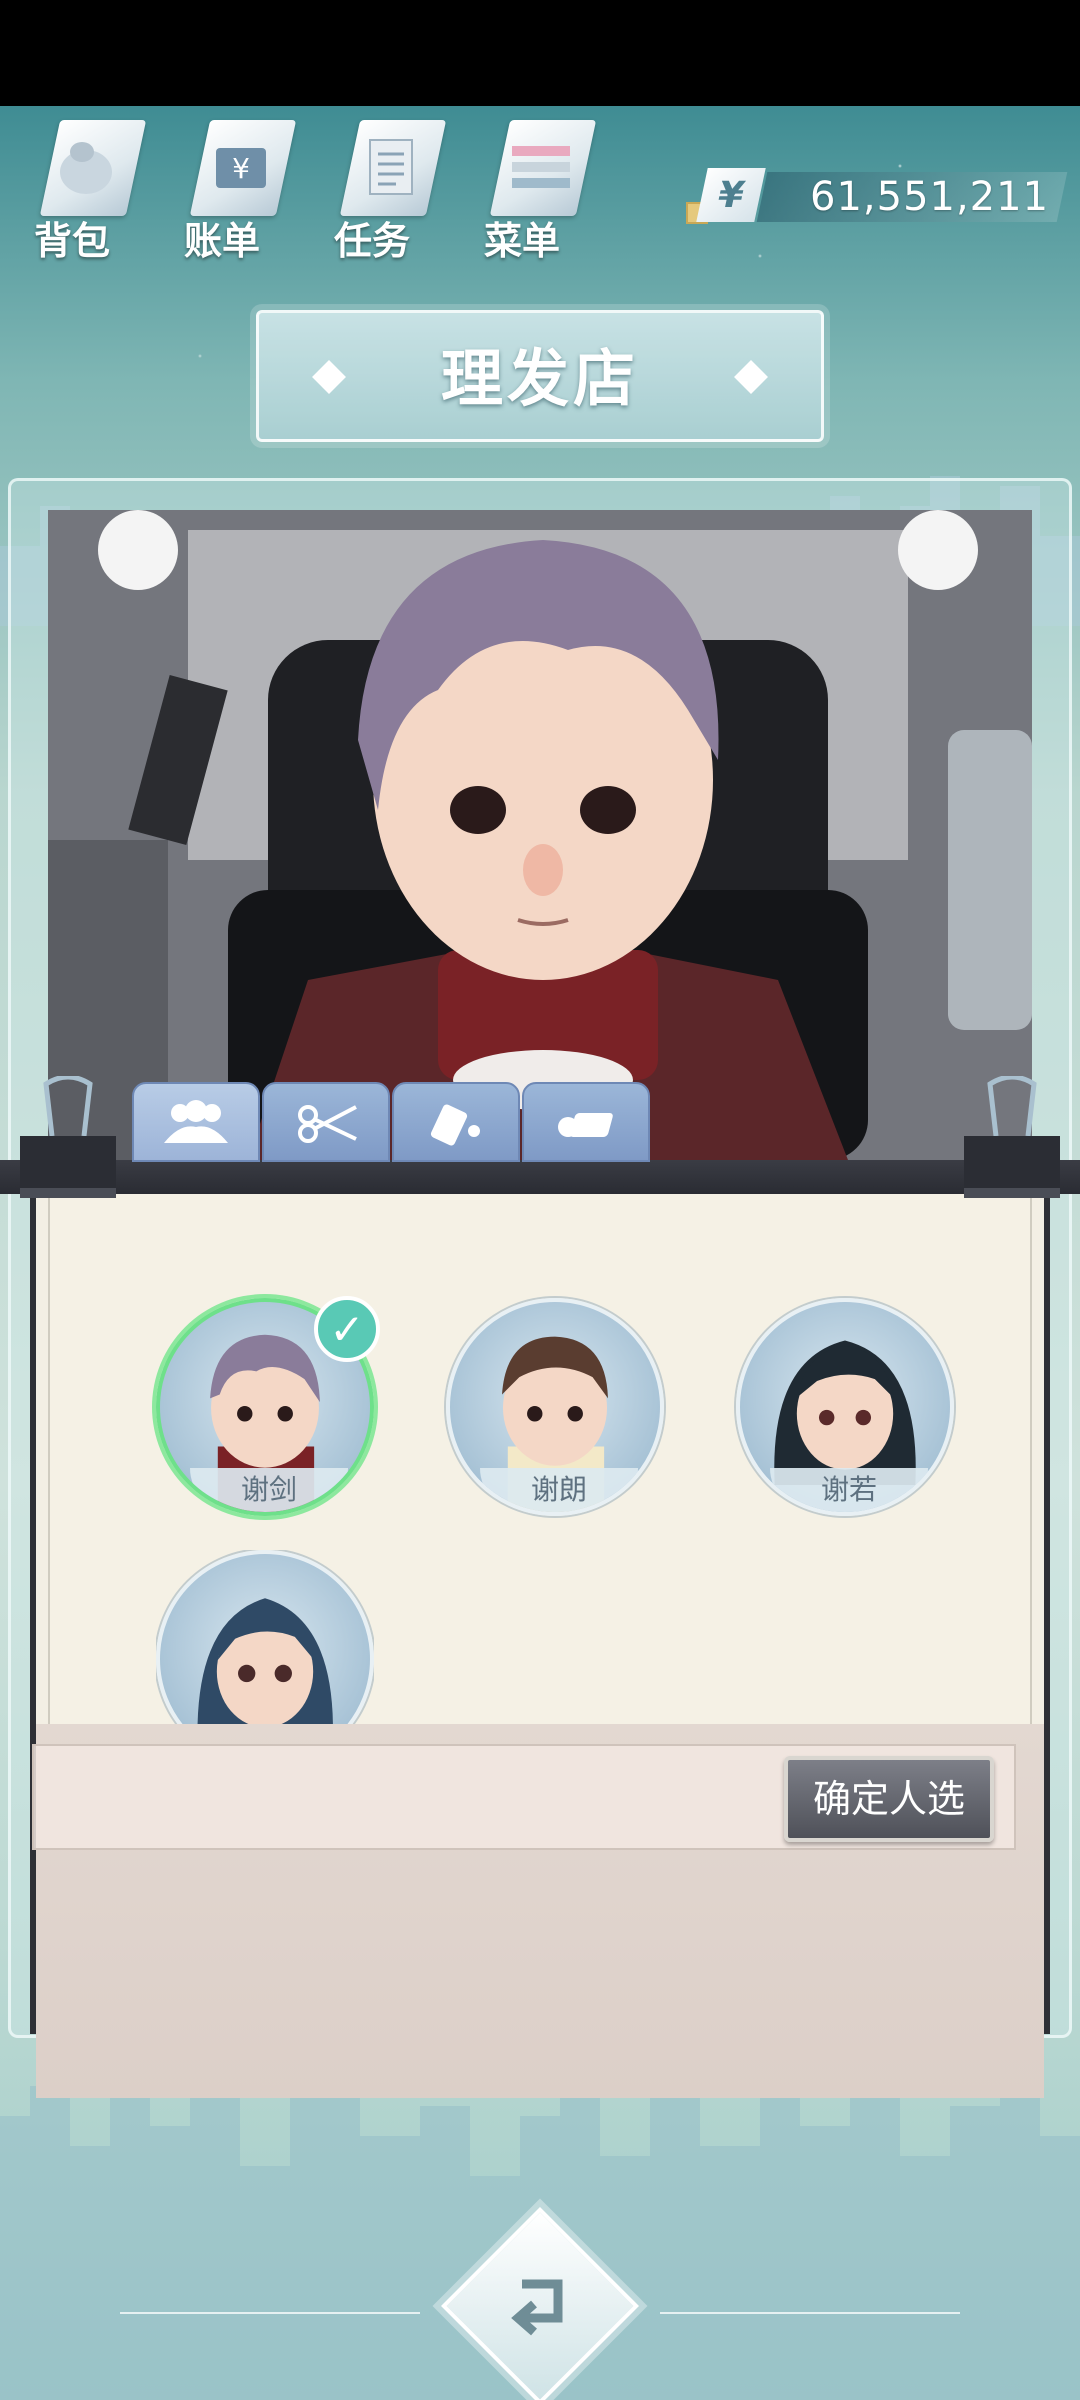 Image resolution: width=1080 pixels, height=2400 pixels. I want to click on character-avatar: 谢朗, so click(555, 1407).